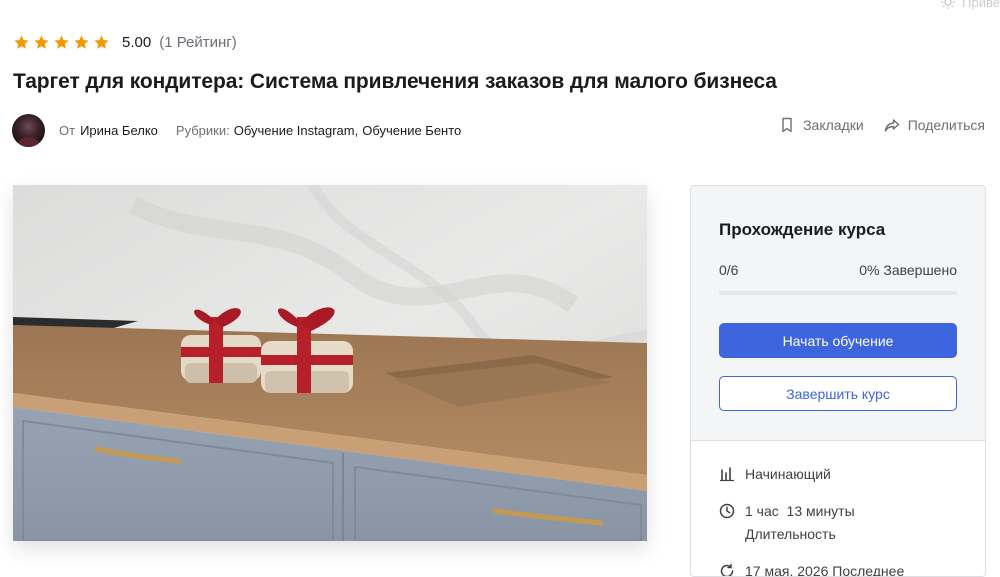  I want to click on course-rating: 5.00 (1 Рейтинг), so click(125, 42).